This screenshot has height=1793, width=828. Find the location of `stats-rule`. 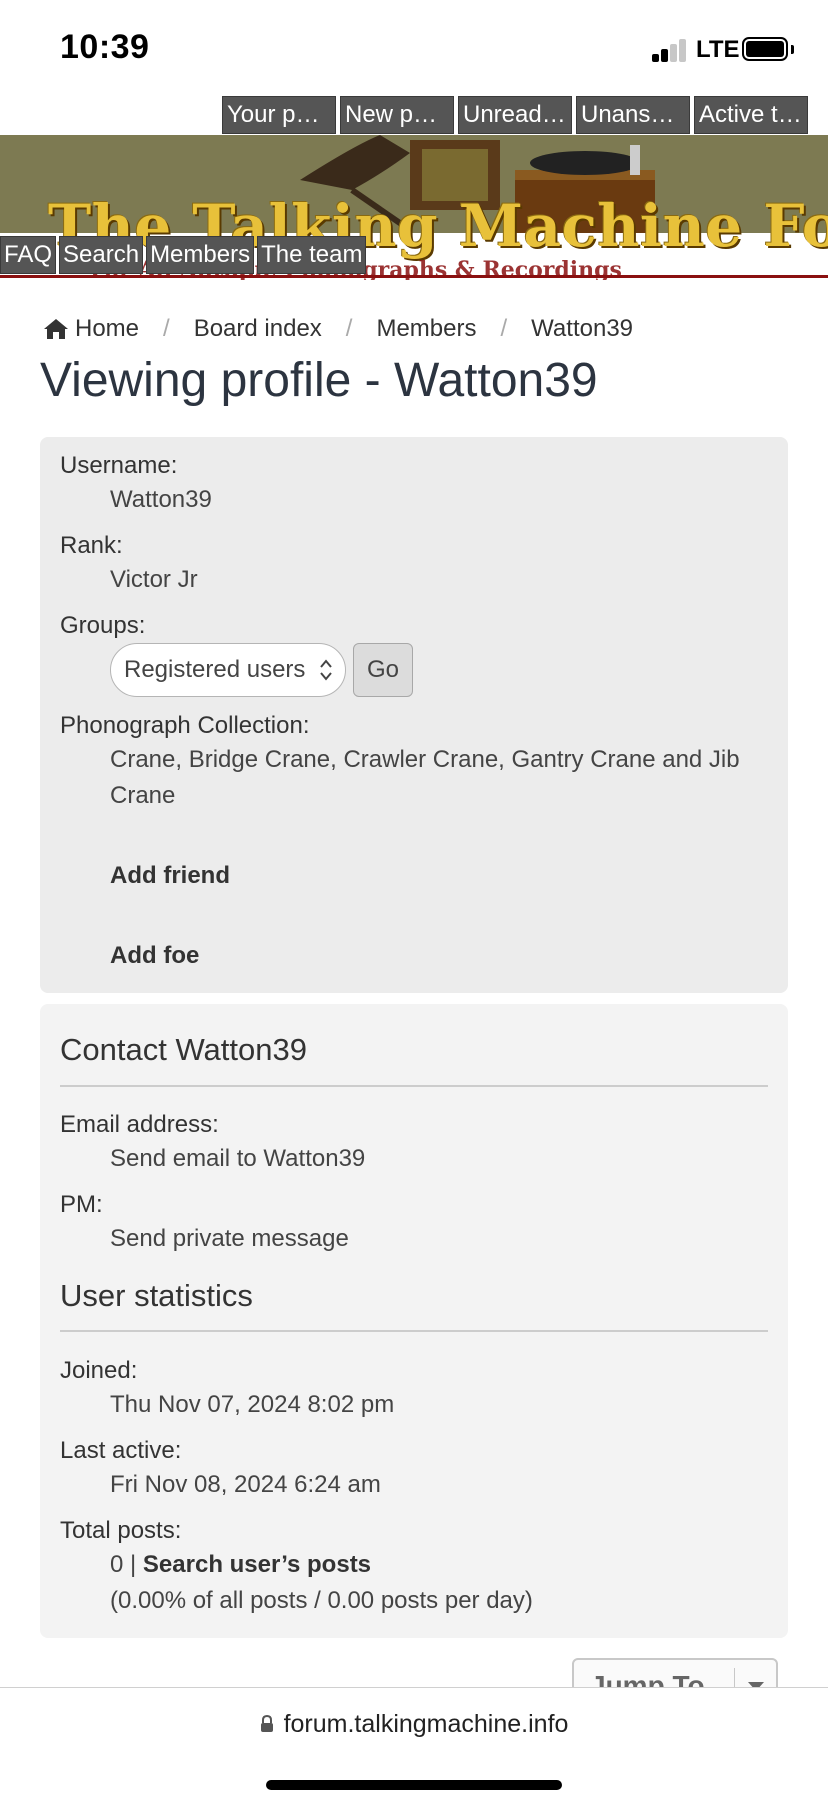

stats-rule is located at coordinates (414, 1331).